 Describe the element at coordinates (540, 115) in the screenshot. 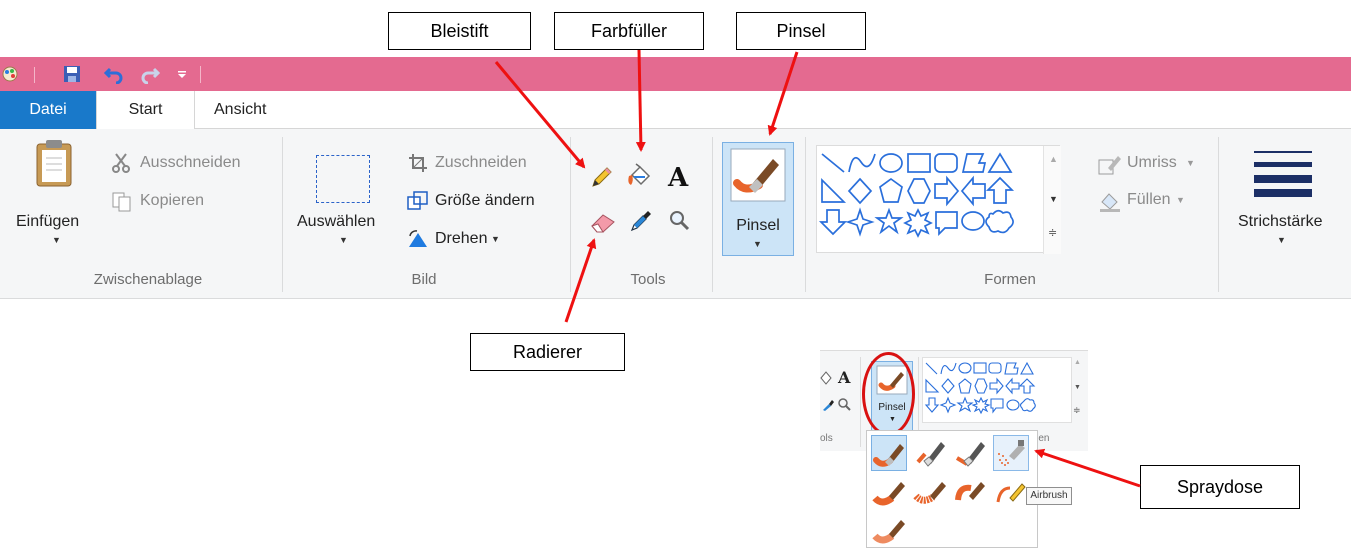

I see `arrow-bleistift` at that location.